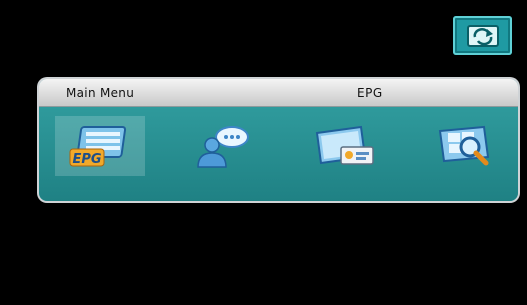 The height and width of the screenshot is (305, 527). I want to click on monitor-card-icon, so click(344, 145).